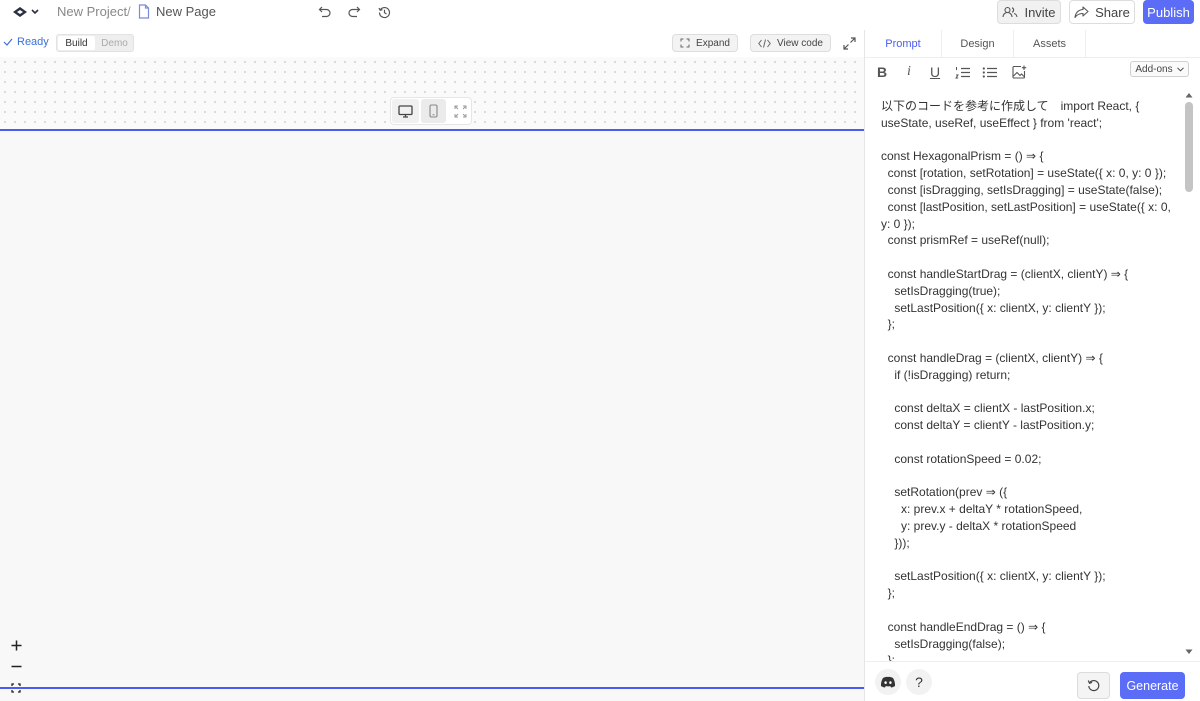  What do you see at coordinates (988, 425) in the screenshot?
I see `prompt-line: const deltaY = clientY - lastPosition.y;` at bounding box center [988, 425].